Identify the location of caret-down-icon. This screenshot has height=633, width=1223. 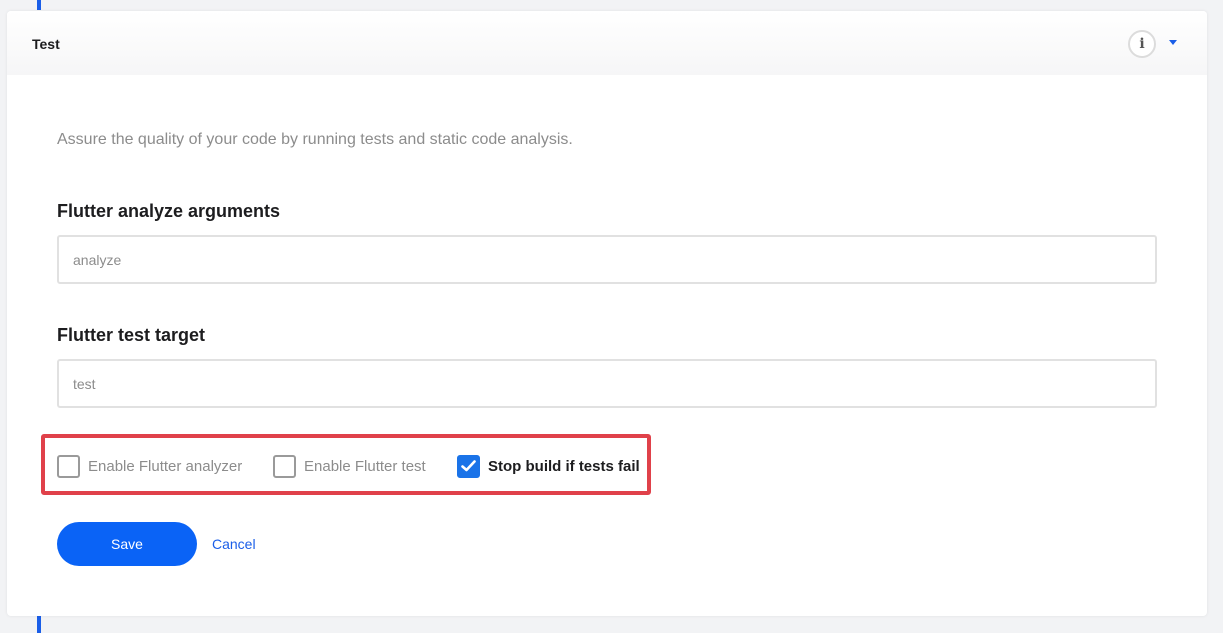
(1173, 42).